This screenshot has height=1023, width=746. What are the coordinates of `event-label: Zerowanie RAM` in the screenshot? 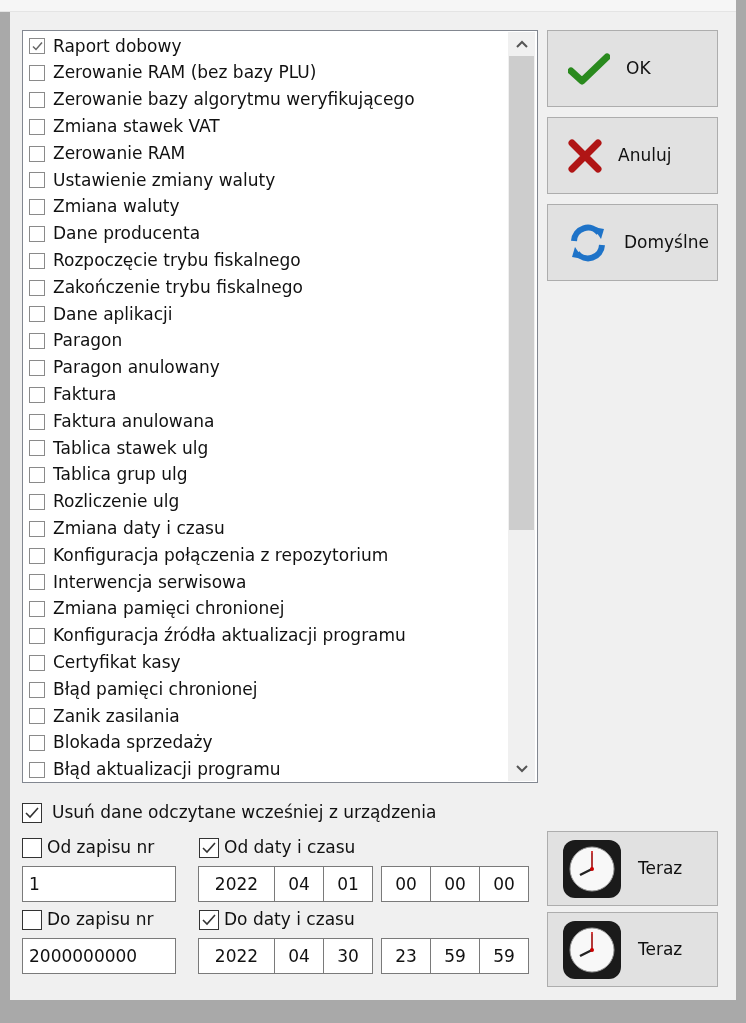 It's located at (119, 153).